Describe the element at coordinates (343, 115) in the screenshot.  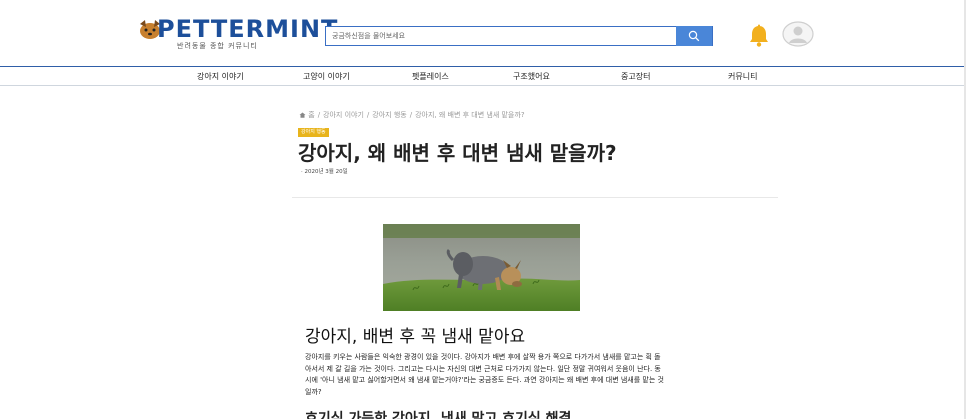
I see `breadcrumb-dog-stories: 강아지 이야기` at that location.